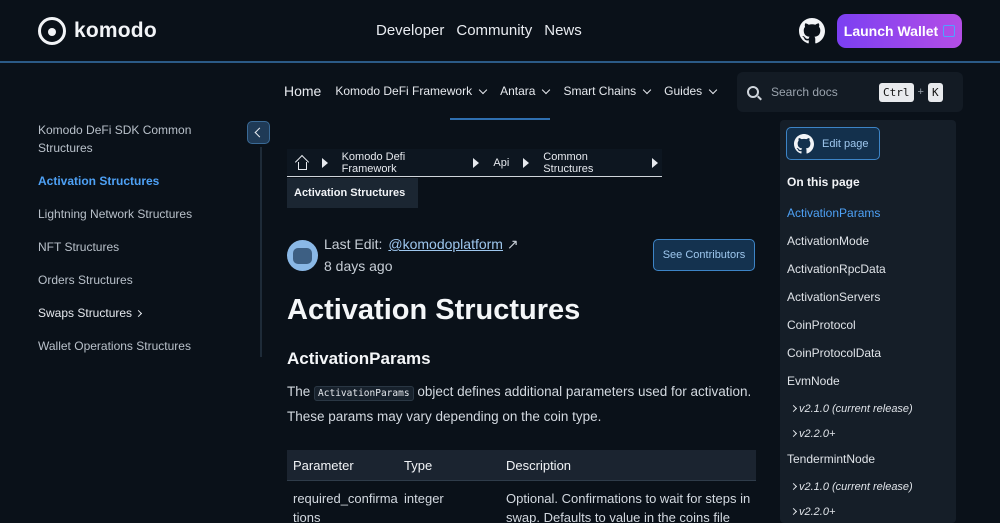 This screenshot has height=523, width=1000. I want to click on nav-community: Community, so click(494, 30).